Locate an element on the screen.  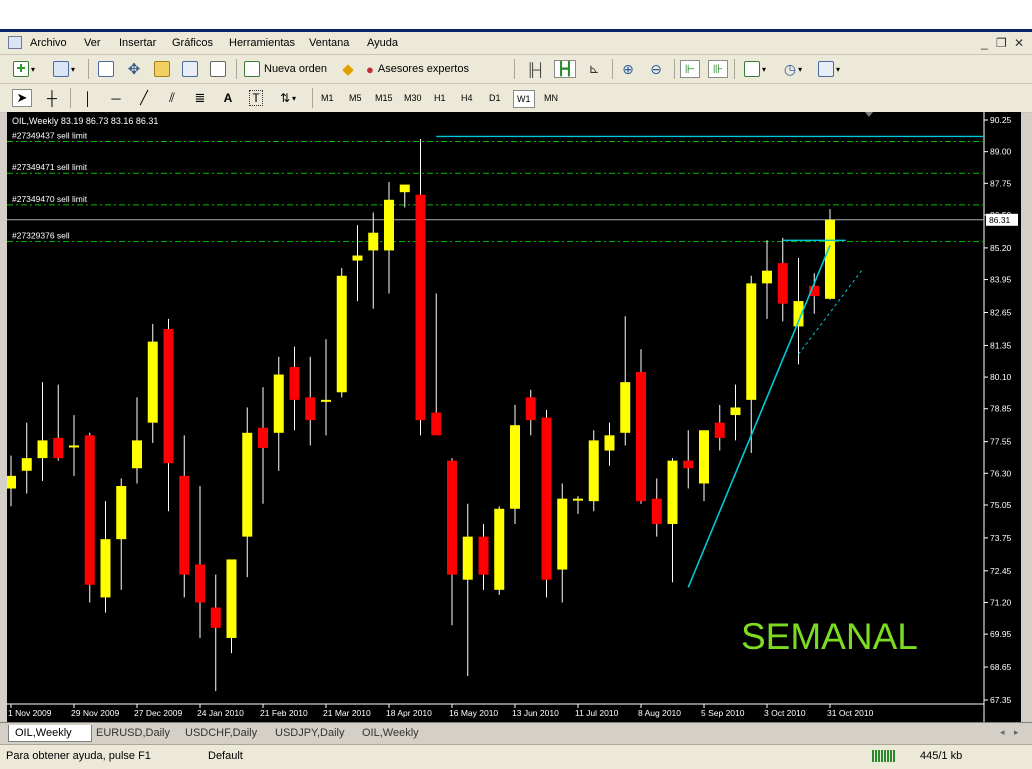
vertical-line-button: │ is located at coordinates (88, 98).